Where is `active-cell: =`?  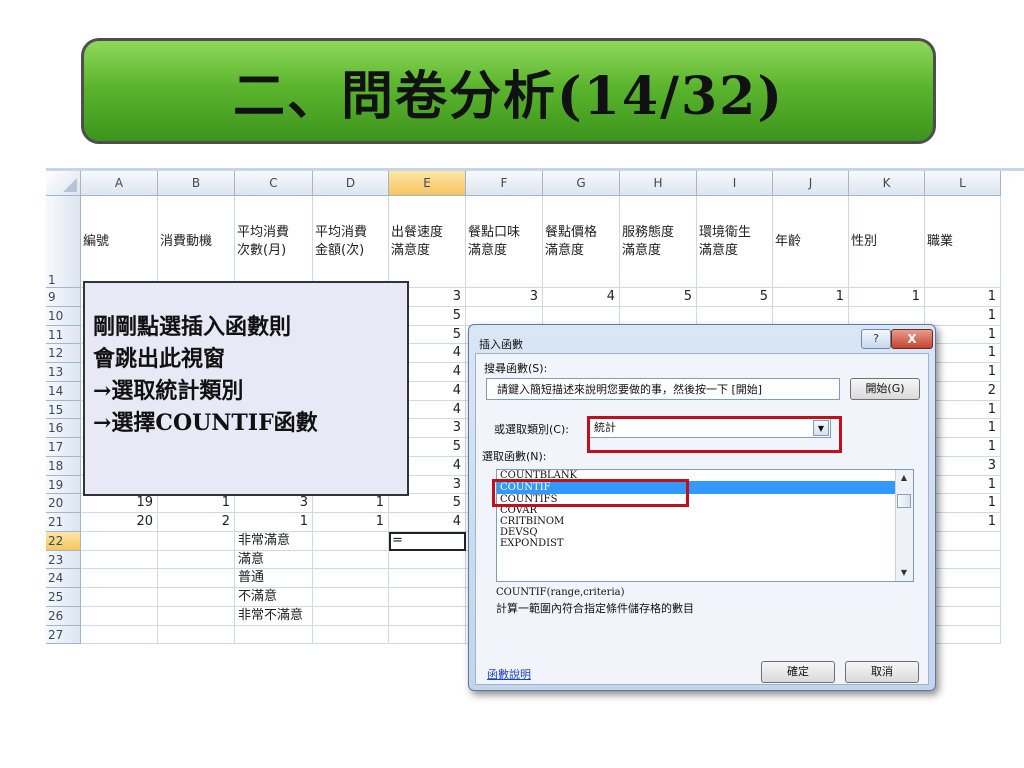 active-cell: = is located at coordinates (427, 541).